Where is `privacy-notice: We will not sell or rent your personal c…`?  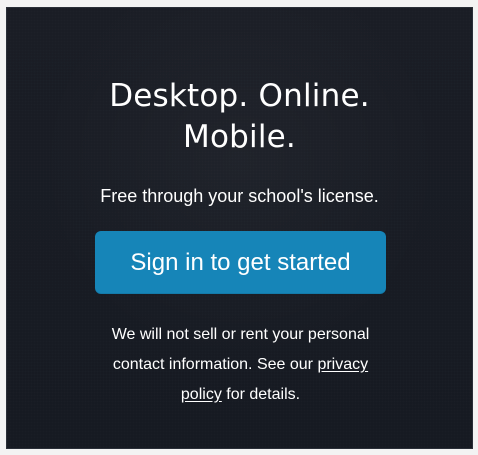
privacy-notice: We will not sell or rent your personal c… is located at coordinates (240, 365).